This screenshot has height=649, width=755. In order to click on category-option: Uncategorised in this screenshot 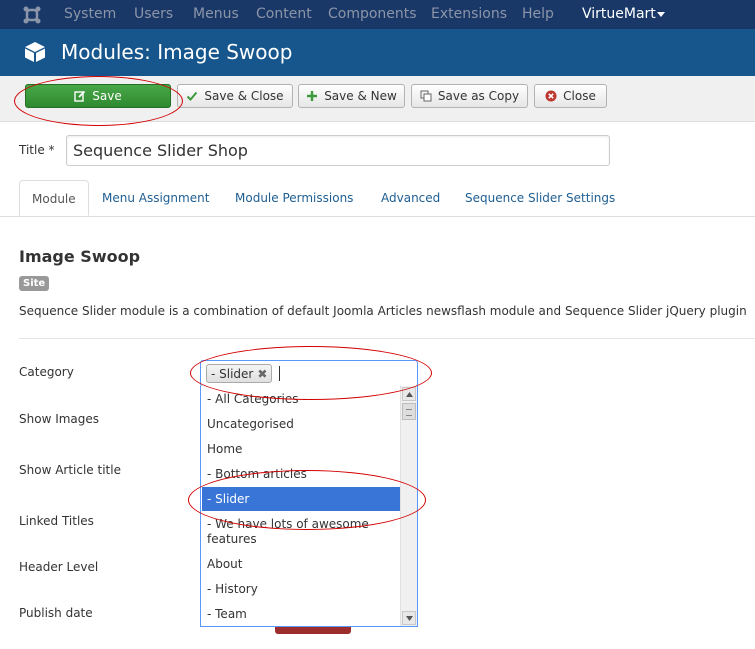, I will do `click(302, 424)`.